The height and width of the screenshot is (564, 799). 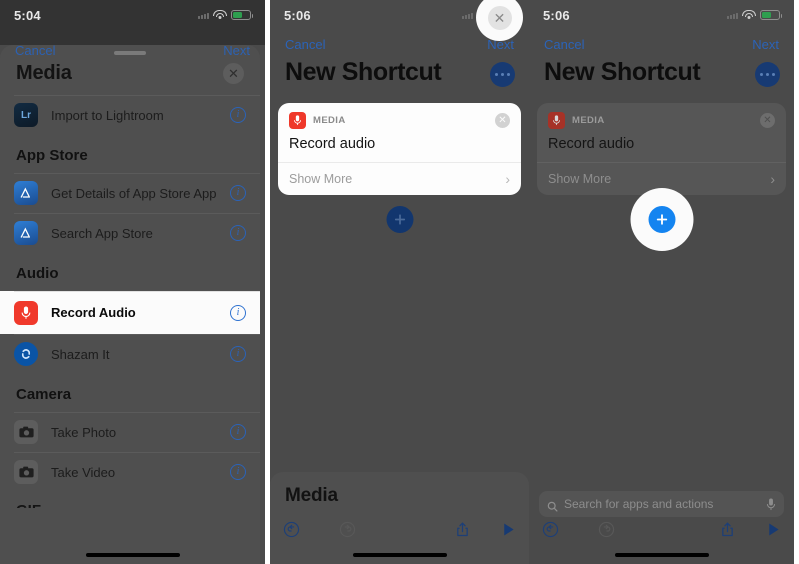 I want to click on action-card-top: MEDIA ✕ Record audio, so click(x=661, y=132).